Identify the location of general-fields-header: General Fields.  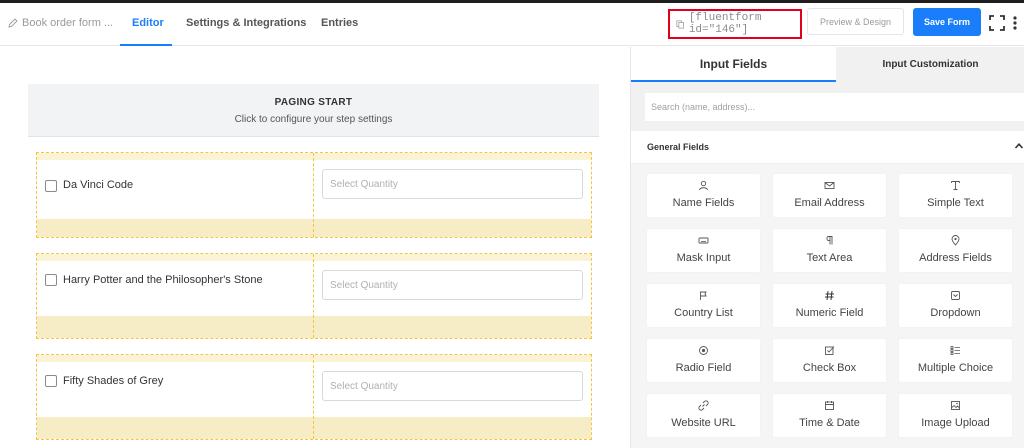
(827, 147).